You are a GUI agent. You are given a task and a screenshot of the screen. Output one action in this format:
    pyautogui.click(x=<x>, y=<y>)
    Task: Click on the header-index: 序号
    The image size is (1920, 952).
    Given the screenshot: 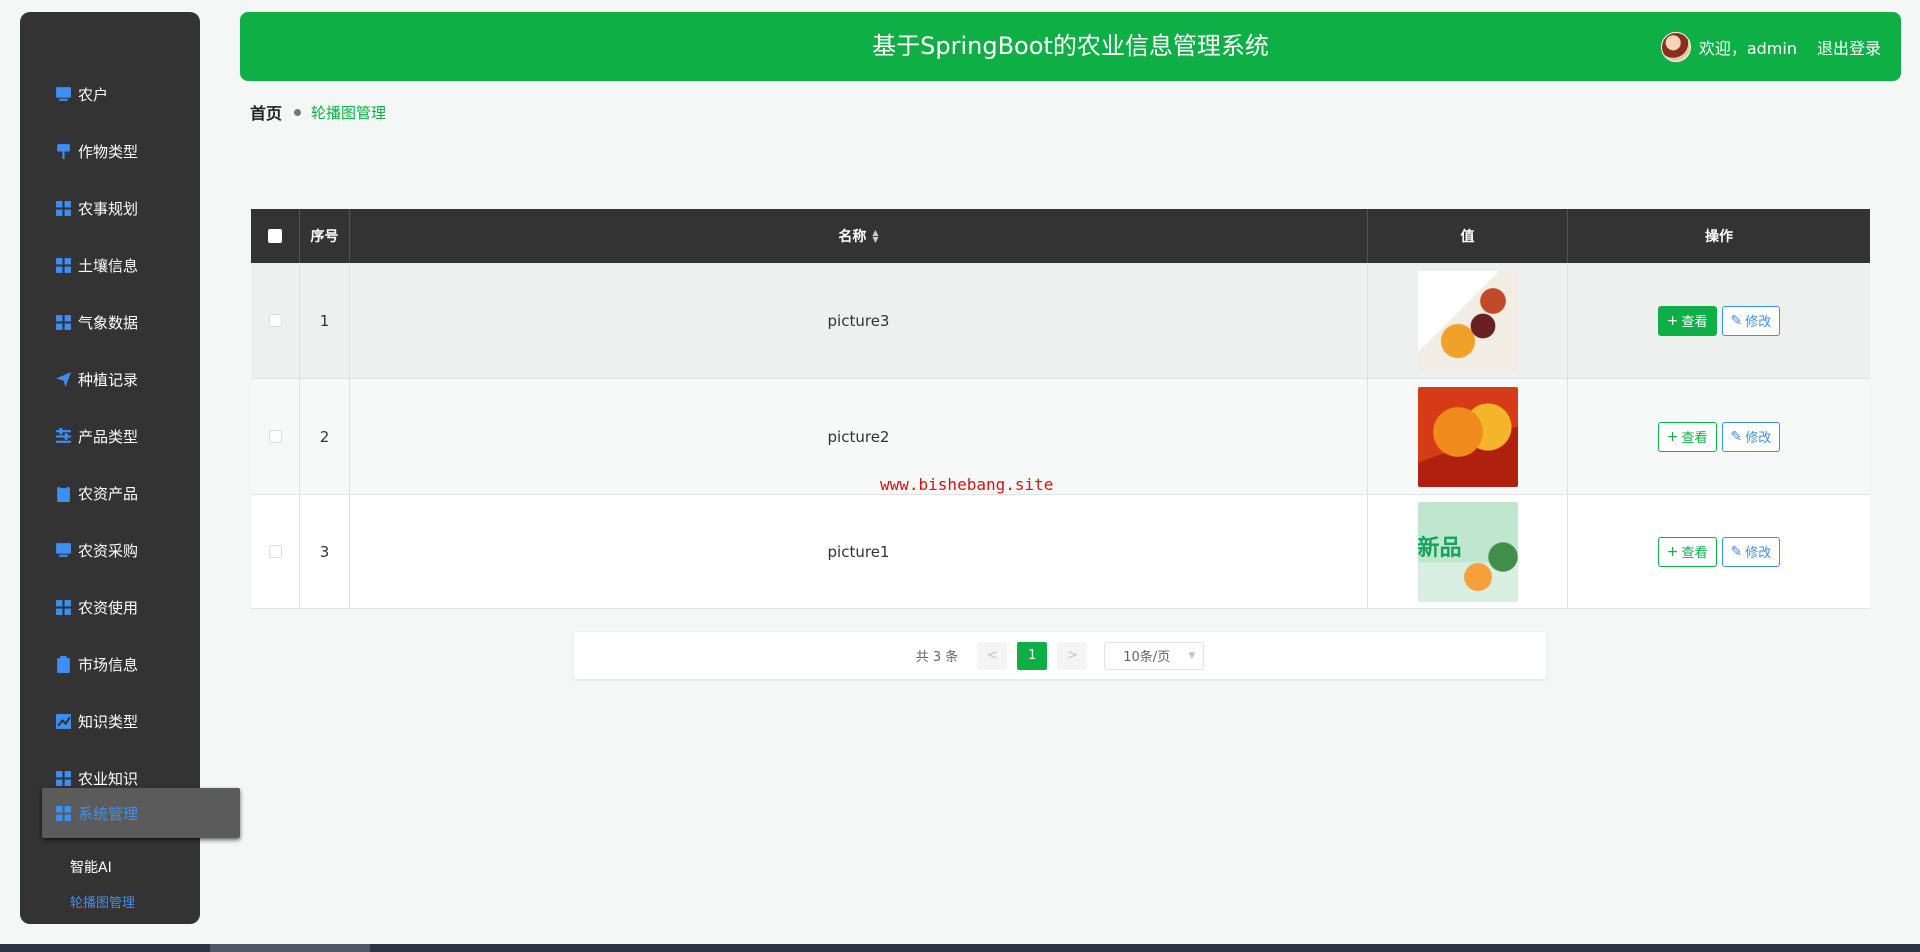 What is the action you would take?
    pyautogui.click(x=325, y=236)
    